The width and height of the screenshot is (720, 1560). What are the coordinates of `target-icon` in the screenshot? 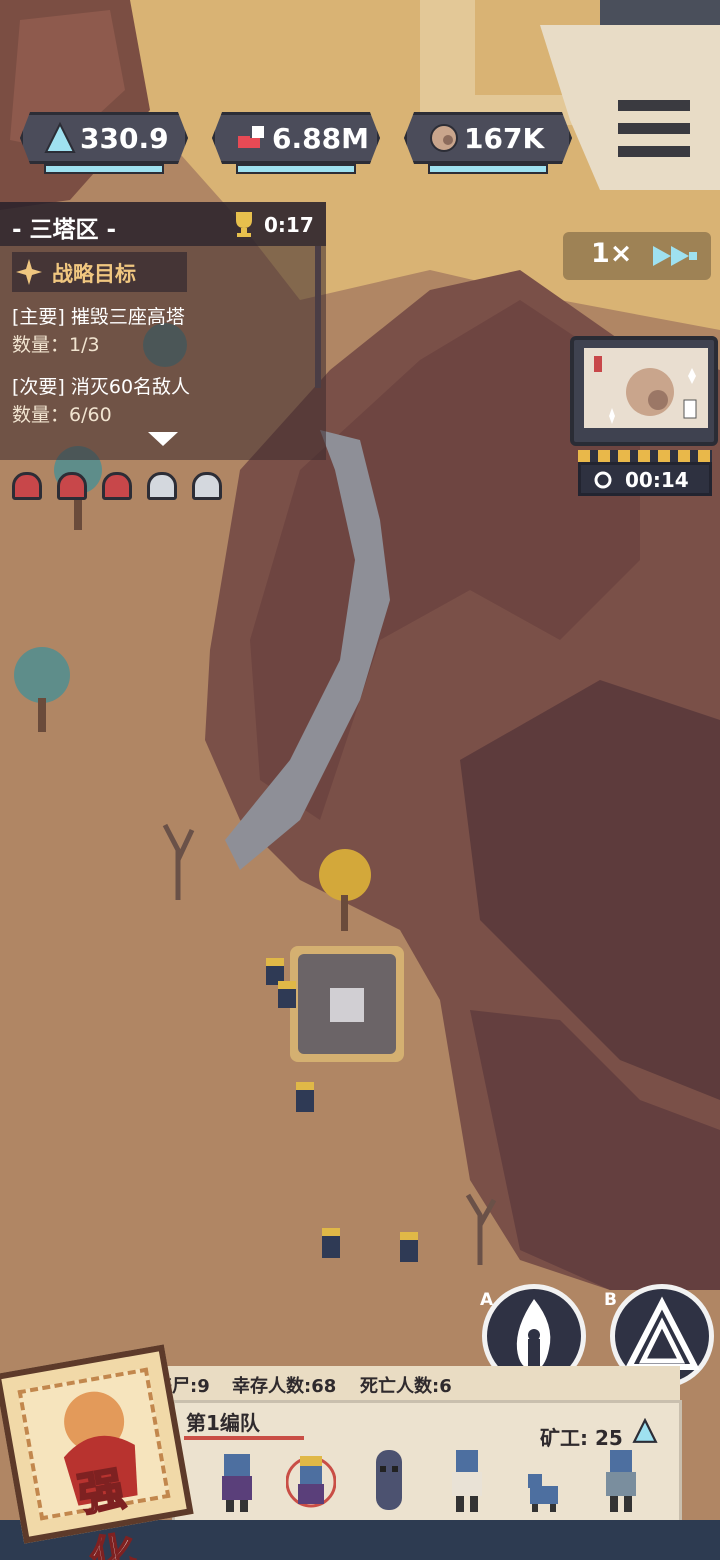 It's located at (29, 272).